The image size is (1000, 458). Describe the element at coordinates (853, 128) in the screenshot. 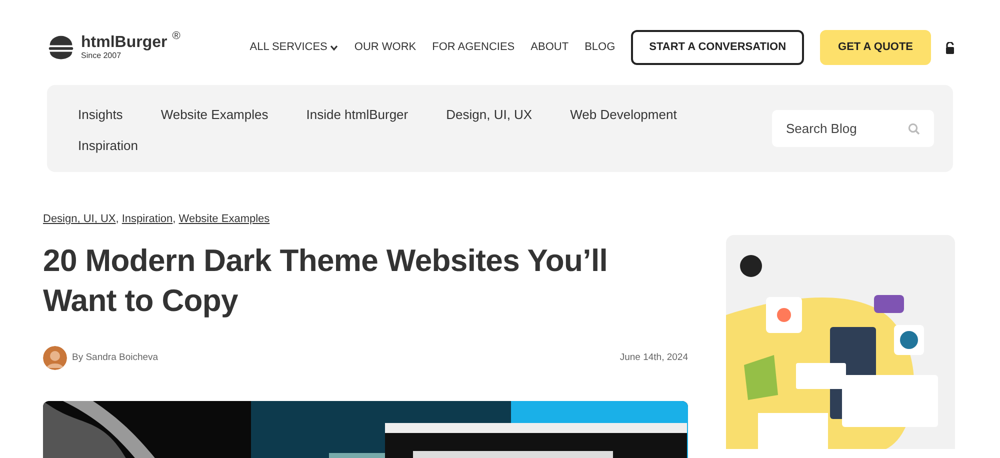

I see `search-field: Search Blog` at that location.